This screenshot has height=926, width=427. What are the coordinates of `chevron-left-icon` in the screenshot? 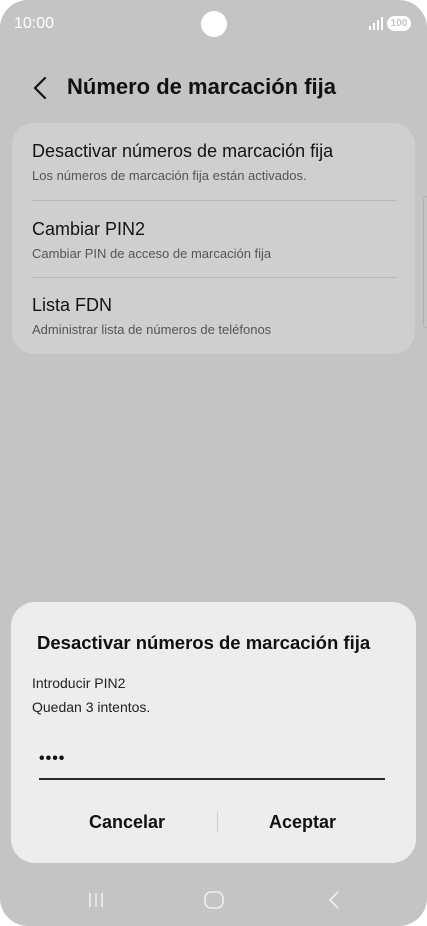 It's located at (40, 88).